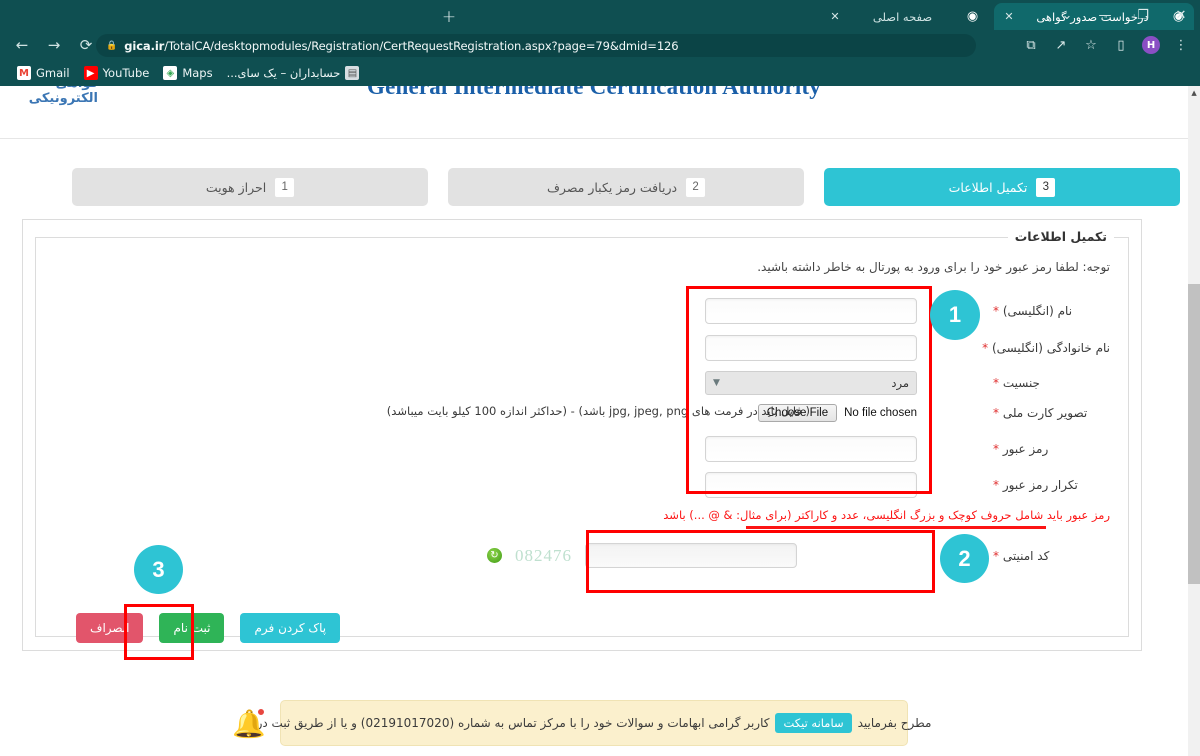  I want to click on bell-icon: 🔔, so click(249, 724).